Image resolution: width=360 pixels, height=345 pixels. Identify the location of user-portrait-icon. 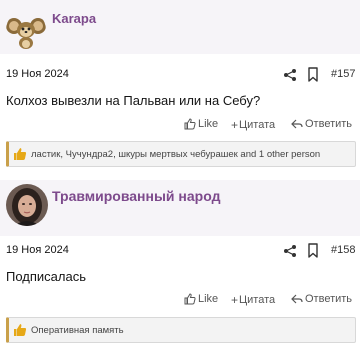
(27, 205).